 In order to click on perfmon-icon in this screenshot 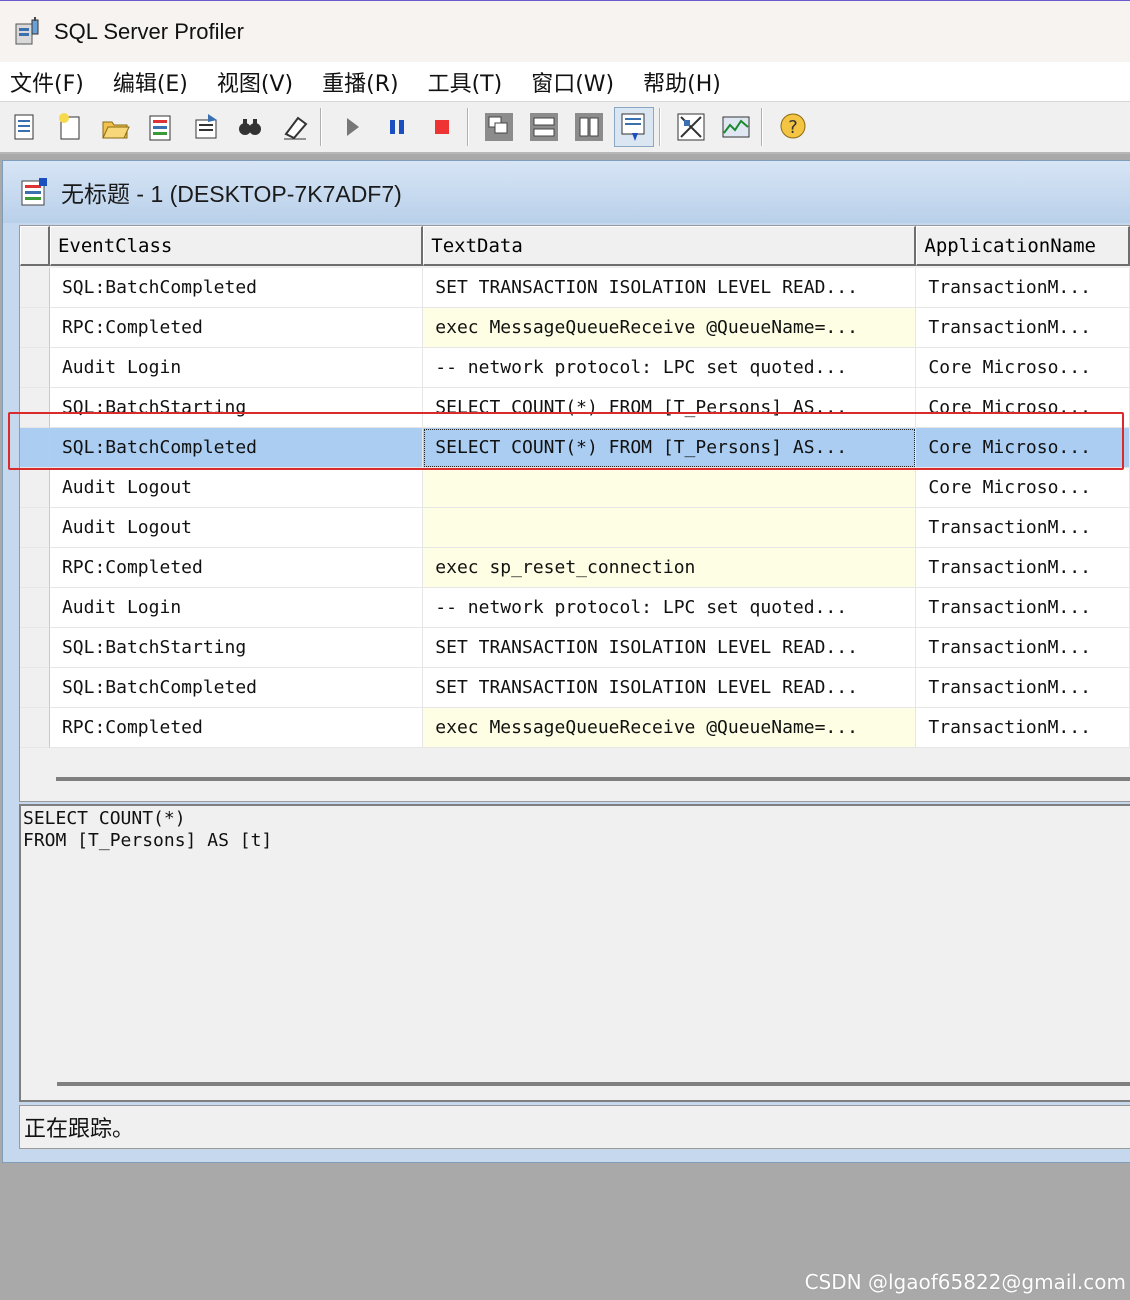, I will do `click(736, 127)`.